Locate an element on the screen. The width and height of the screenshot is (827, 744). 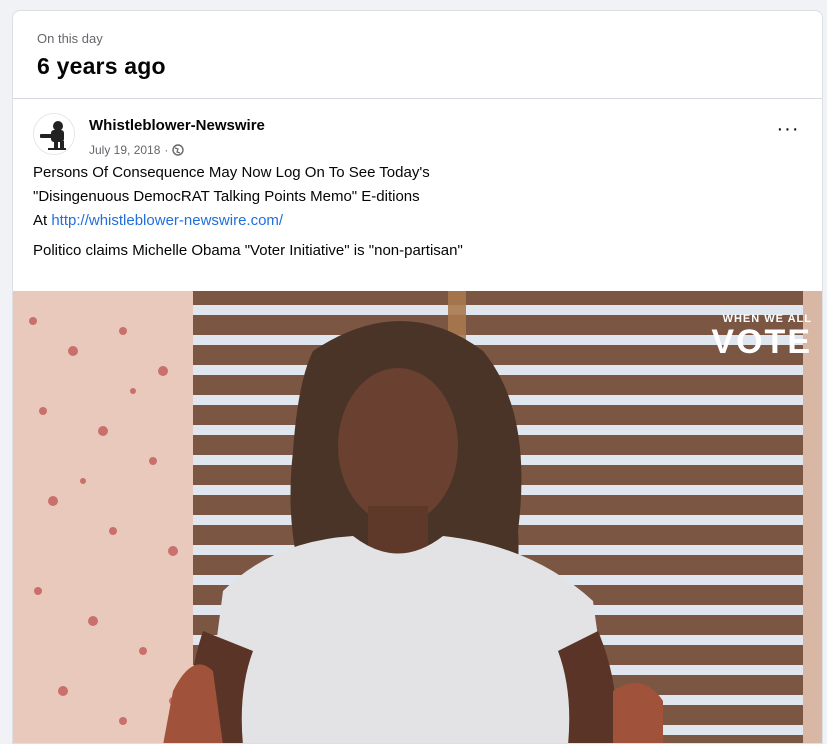
memory-title: 6 years ago is located at coordinates (101, 66).